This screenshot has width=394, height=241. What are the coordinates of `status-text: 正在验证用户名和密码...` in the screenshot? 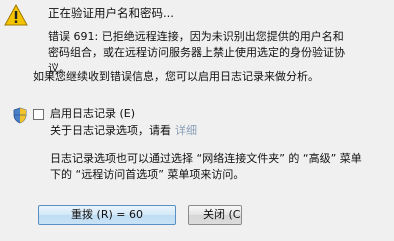 It's located at (111, 13).